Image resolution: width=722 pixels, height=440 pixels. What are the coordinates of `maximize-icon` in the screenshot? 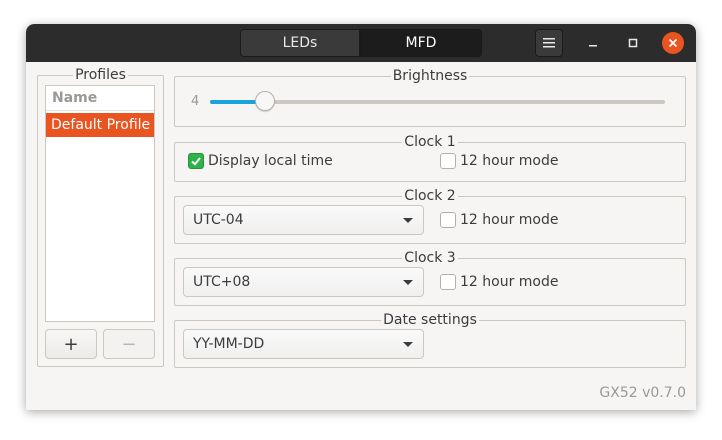 It's located at (633, 43).